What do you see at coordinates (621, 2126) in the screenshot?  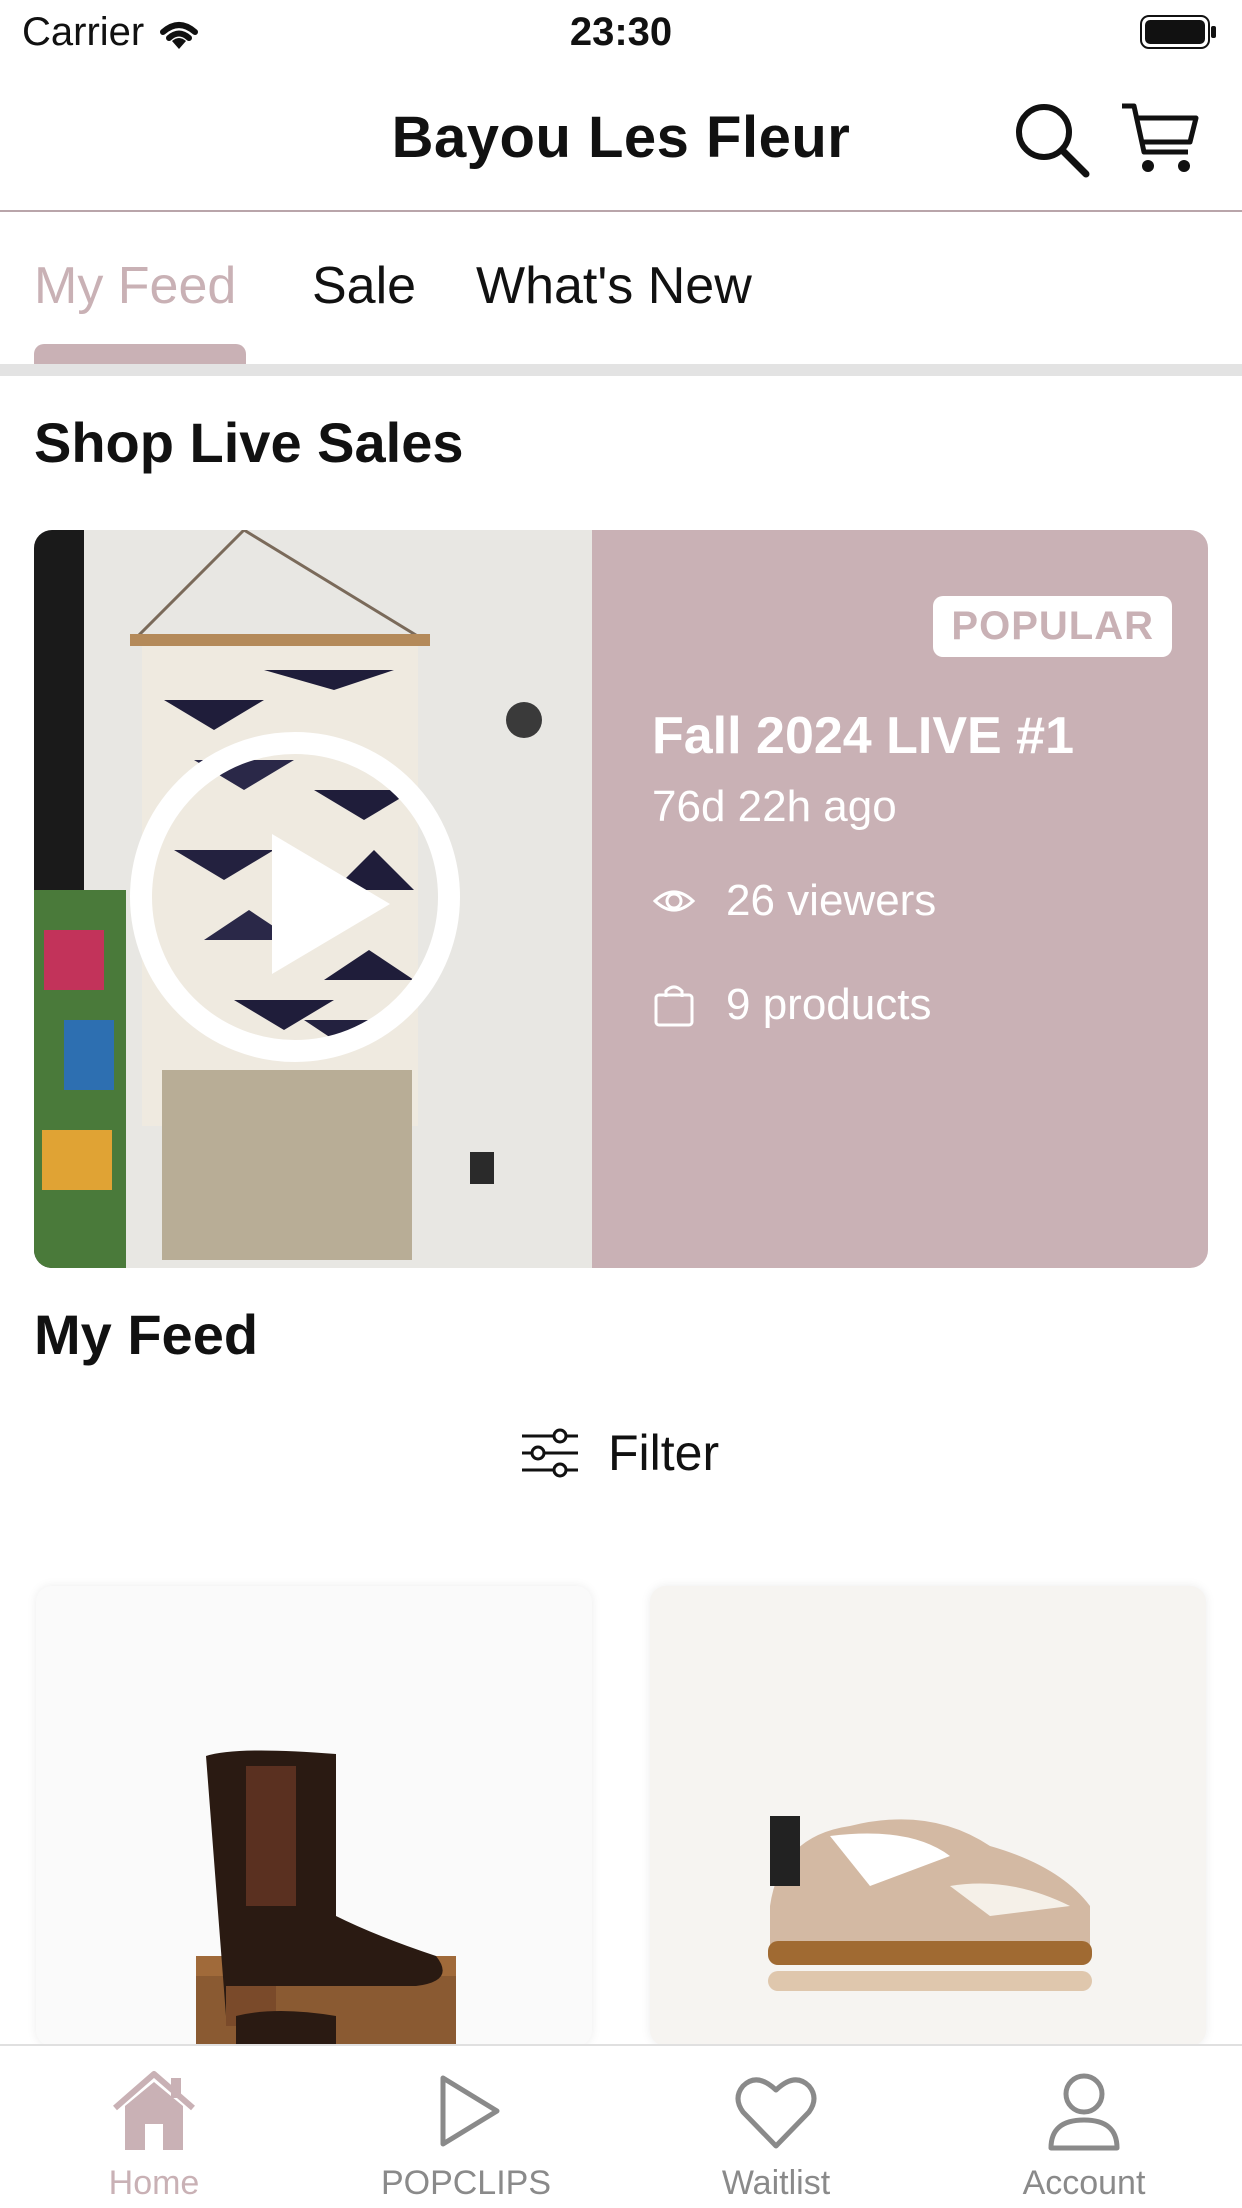 I see `bottom-nav: Home POPCLIPS Waitlist Account` at bounding box center [621, 2126].